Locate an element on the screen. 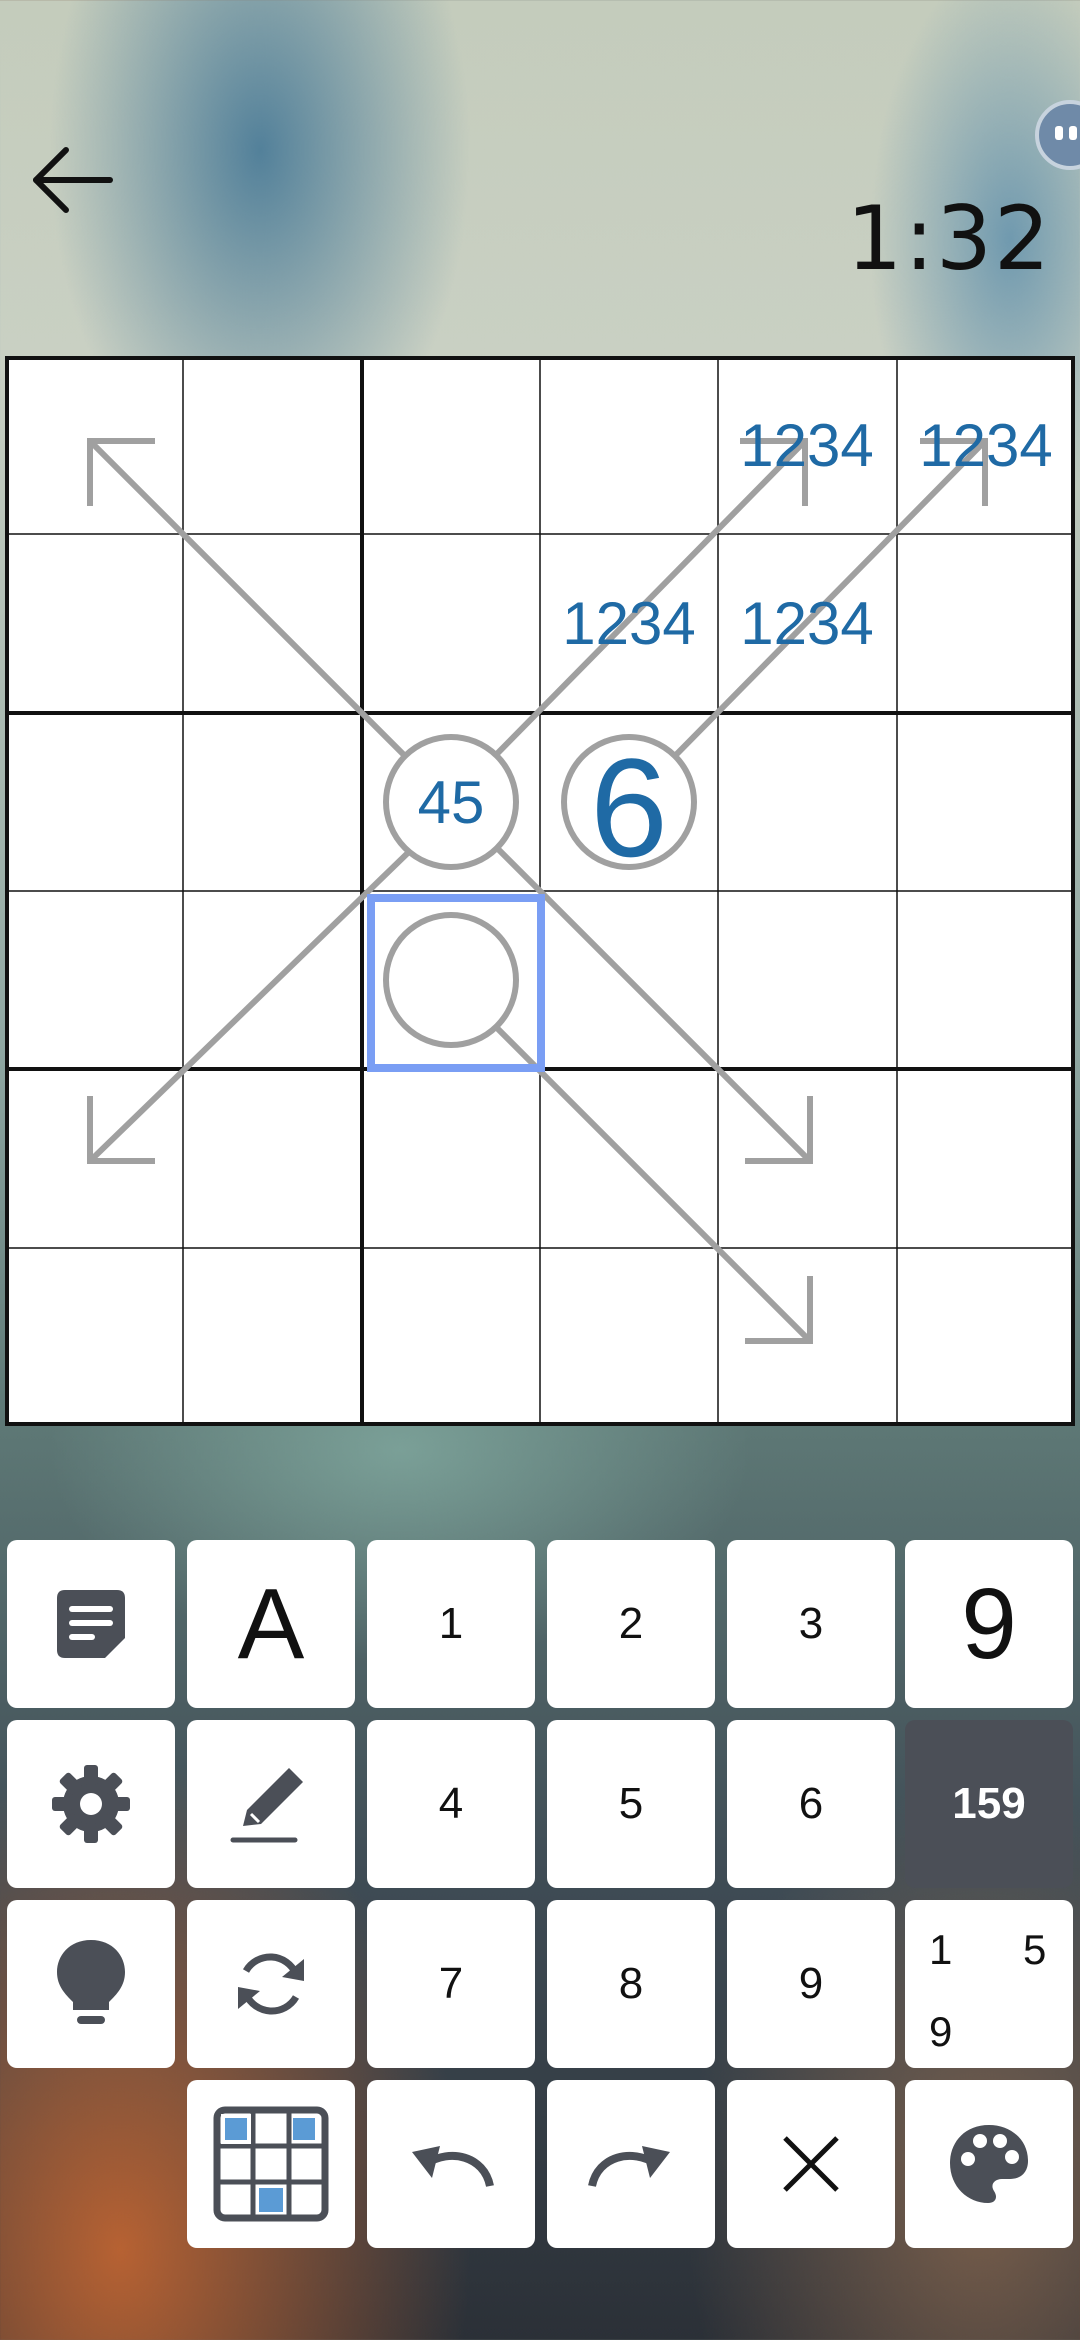 The width and height of the screenshot is (1080, 2340). undo-button is located at coordinates (451, 2164).